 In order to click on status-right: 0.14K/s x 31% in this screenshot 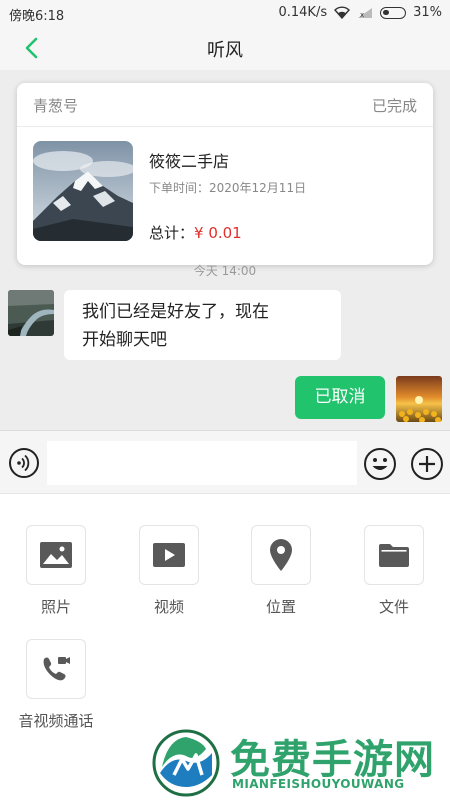, I will do `click(360, 12)`.